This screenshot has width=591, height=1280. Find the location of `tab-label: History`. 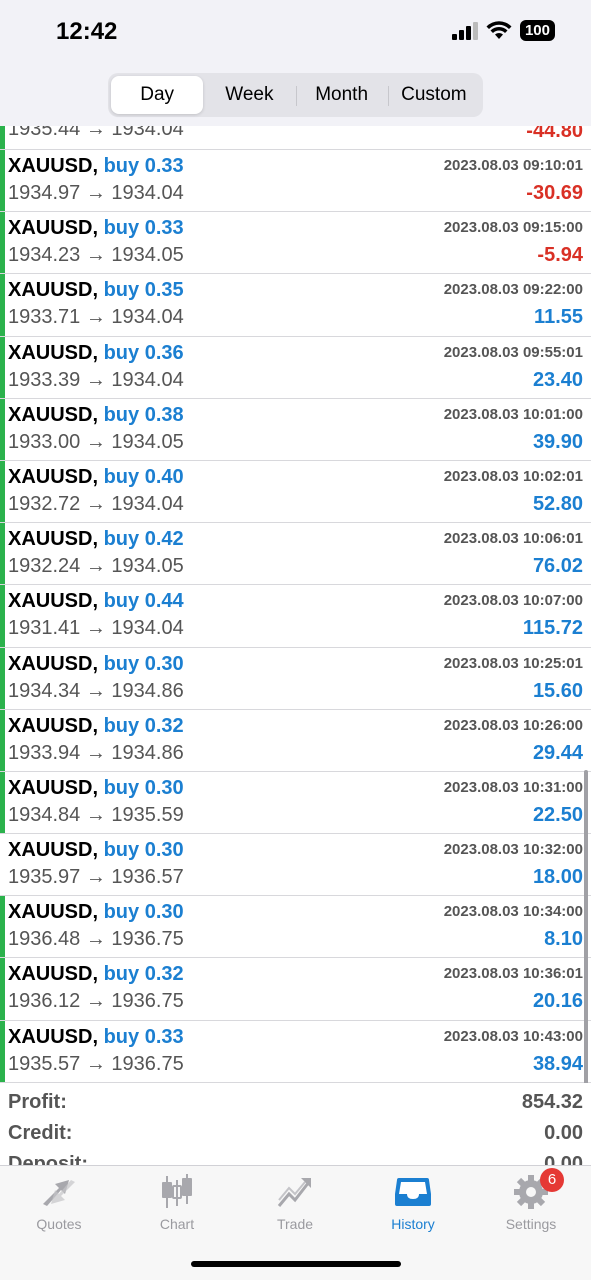

tab-label: History is located at coordinates (413, 1224).